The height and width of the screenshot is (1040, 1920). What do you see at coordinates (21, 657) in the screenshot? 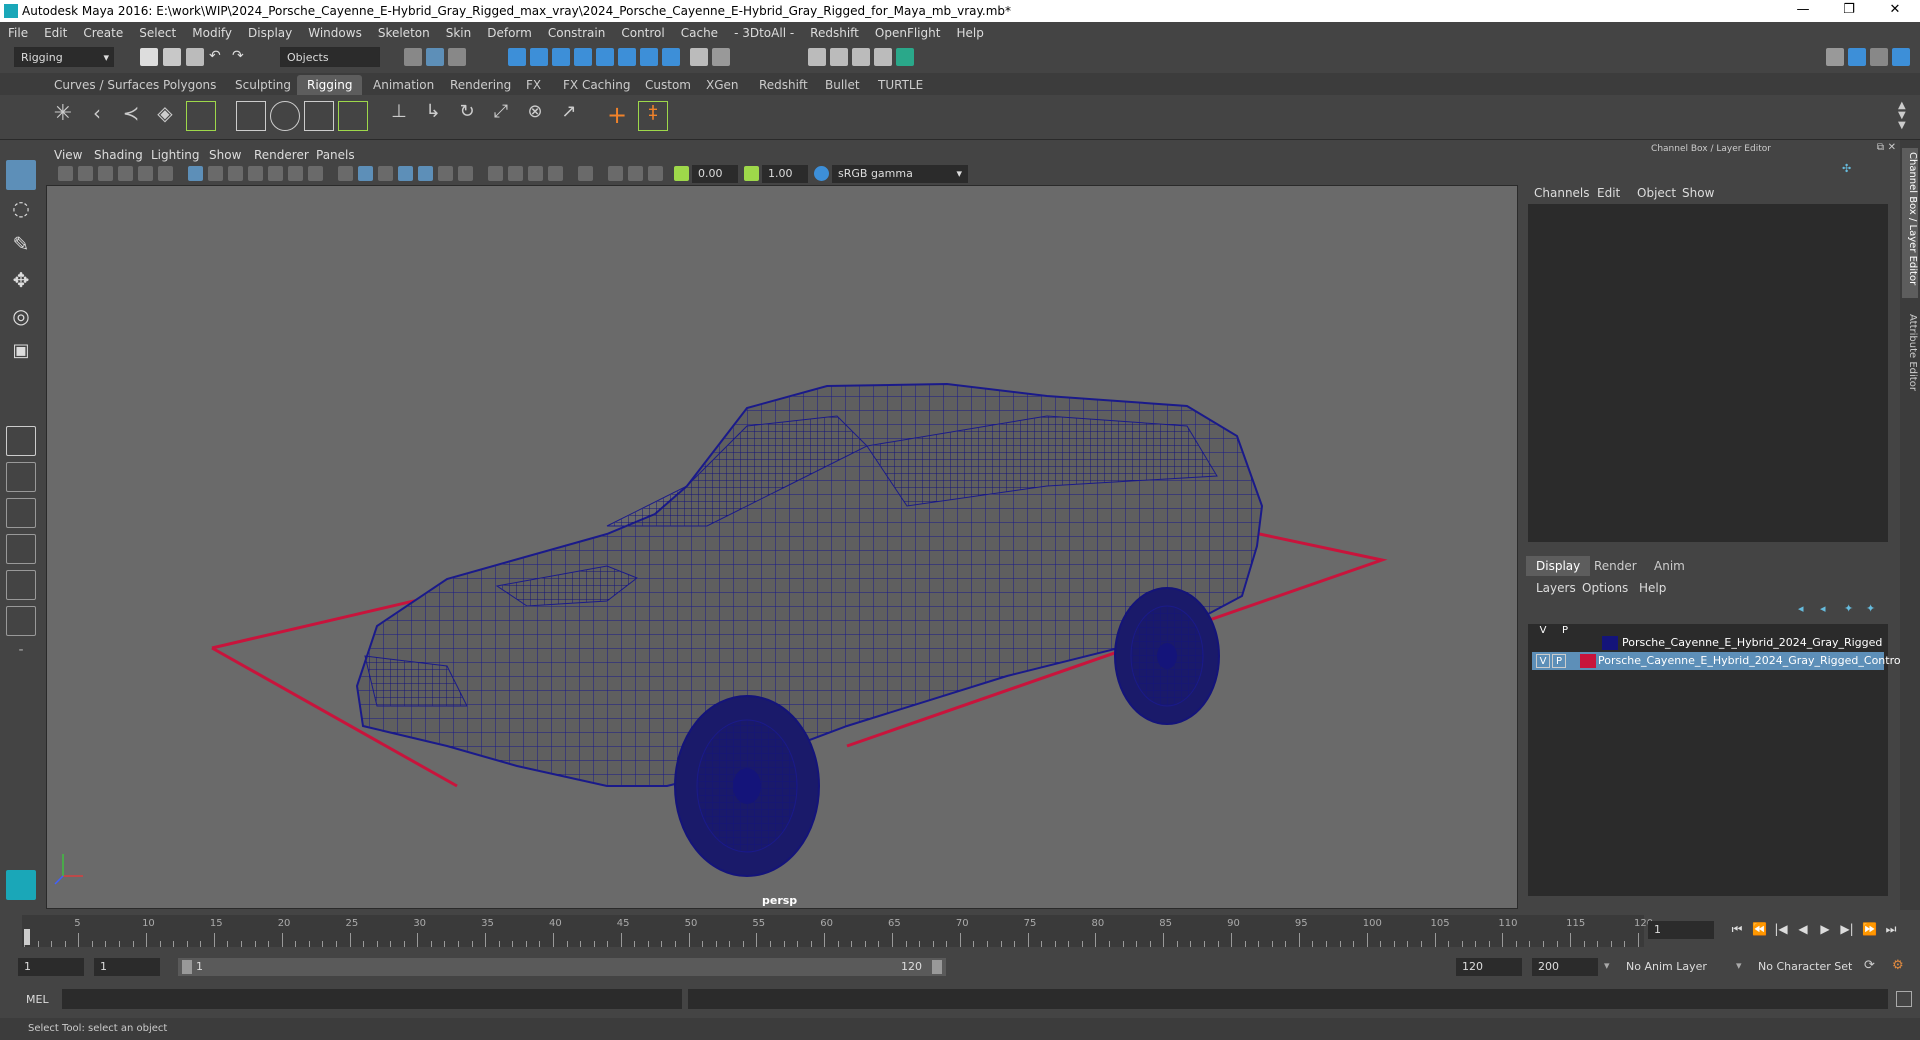
I see `more-layouts-icon: -` at bounding box center [21, 657].